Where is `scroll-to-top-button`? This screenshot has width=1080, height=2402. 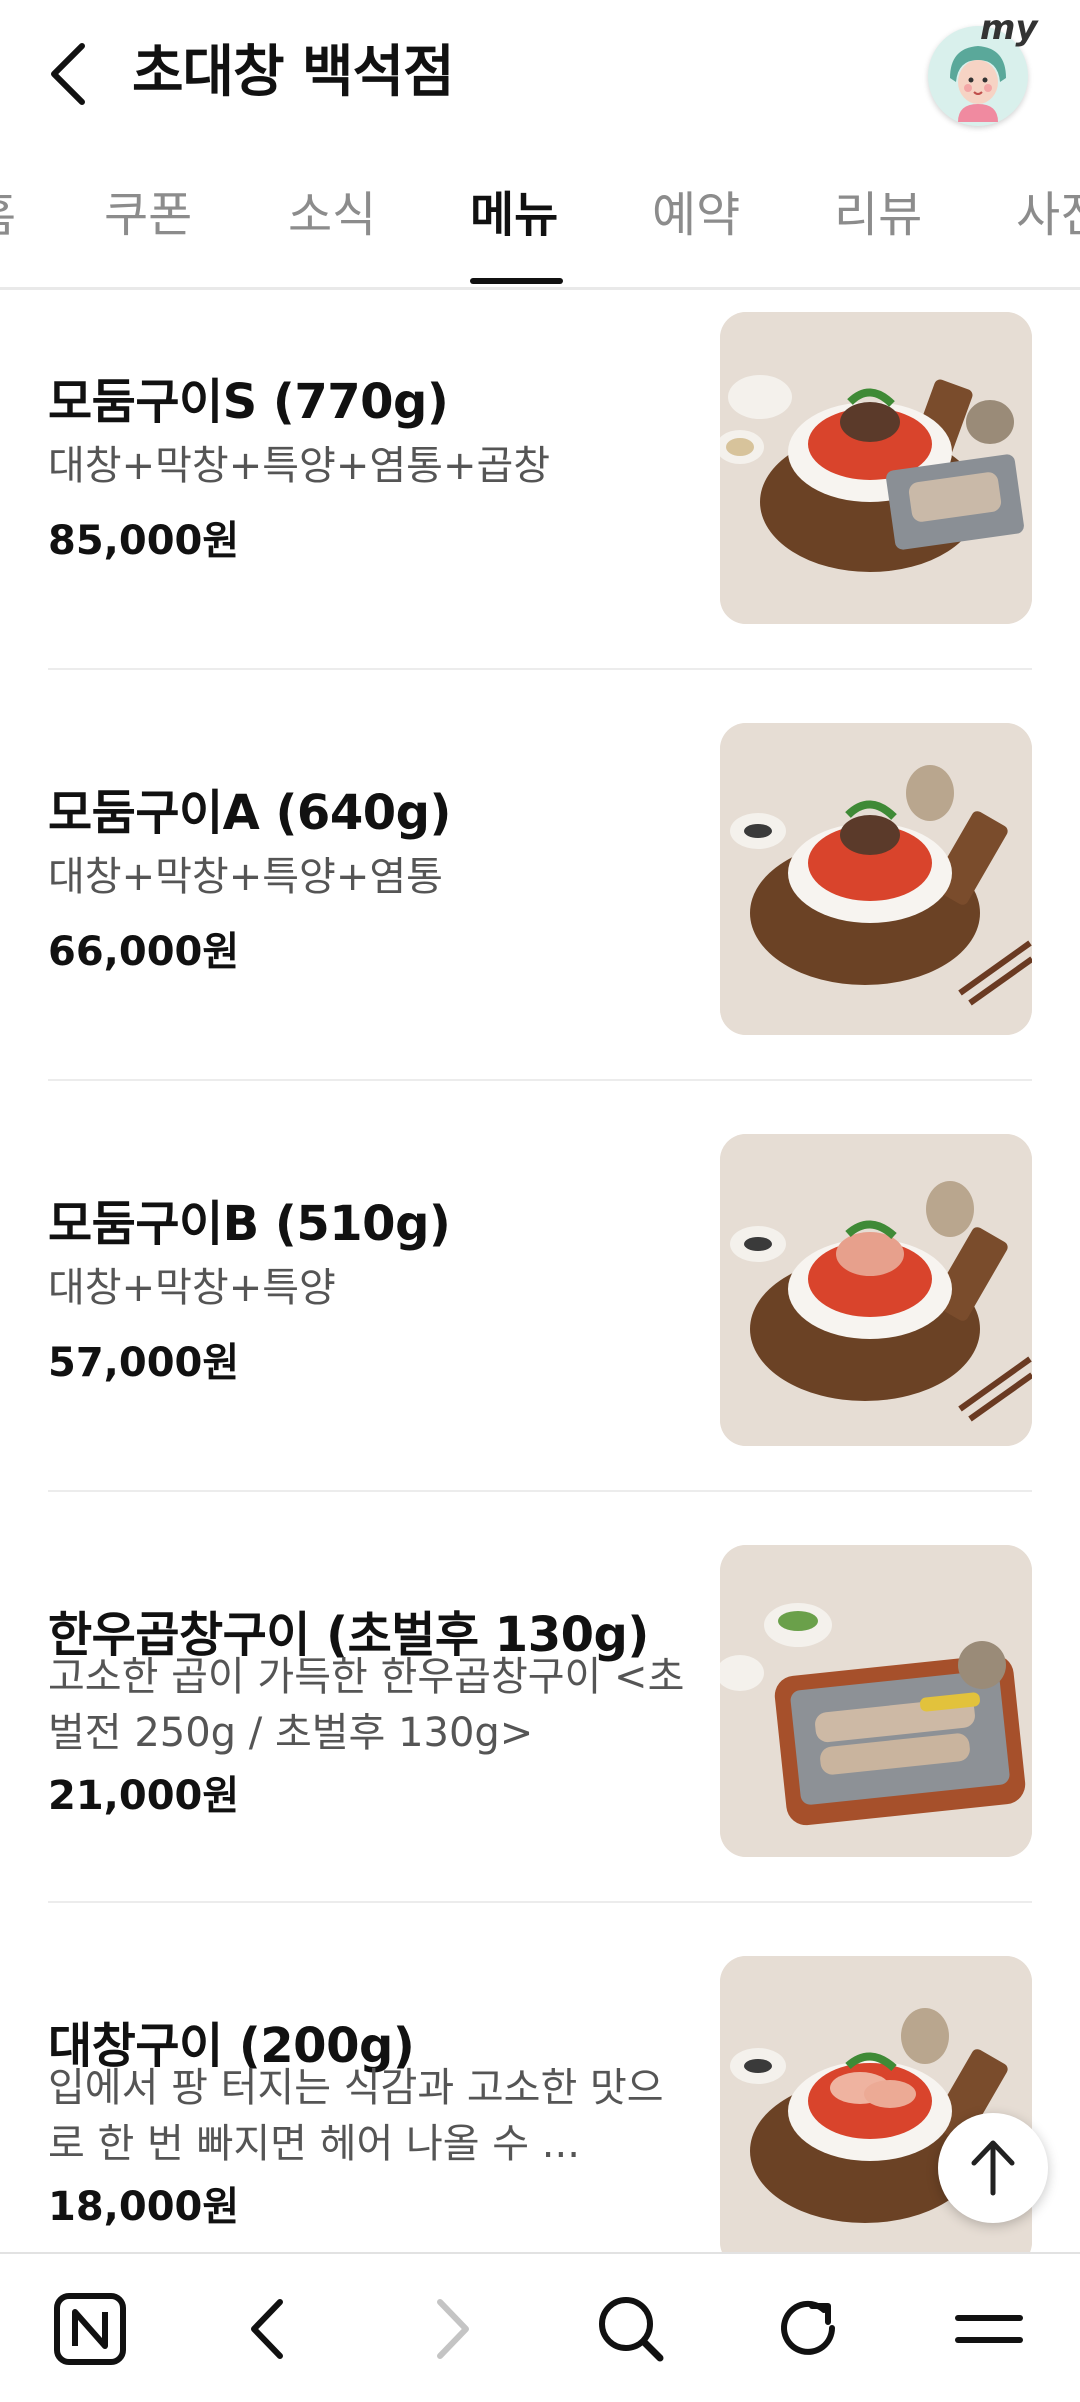 scroll-to-top-button is located at coordinates (993, 2168).